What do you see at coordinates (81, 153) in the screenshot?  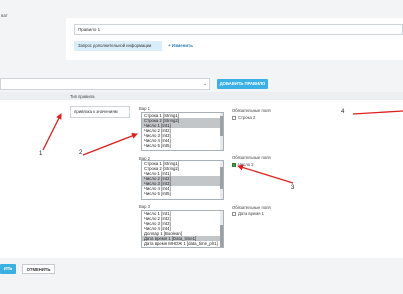 I see `annotation-2: 2` at bounding box center [81, 153].